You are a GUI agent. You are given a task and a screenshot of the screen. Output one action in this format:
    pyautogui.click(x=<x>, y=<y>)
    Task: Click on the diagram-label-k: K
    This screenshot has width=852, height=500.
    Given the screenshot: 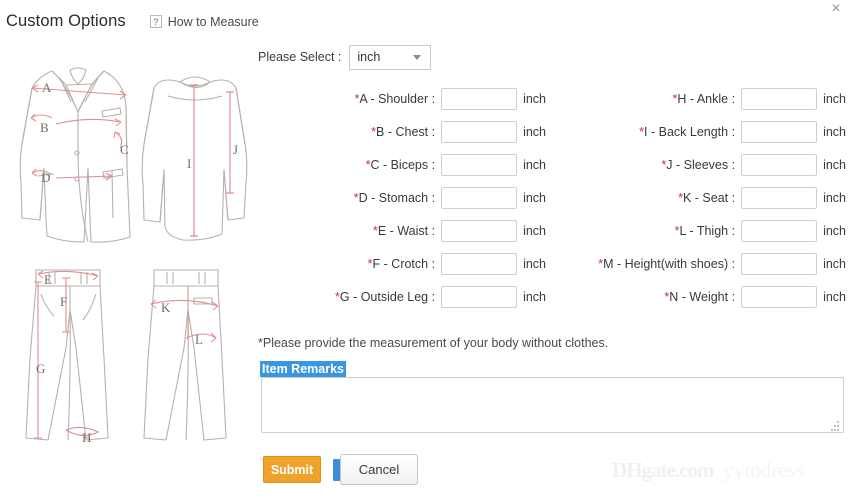 What is the action you would take?
    pyautogui.click(x=166, y=307)
    